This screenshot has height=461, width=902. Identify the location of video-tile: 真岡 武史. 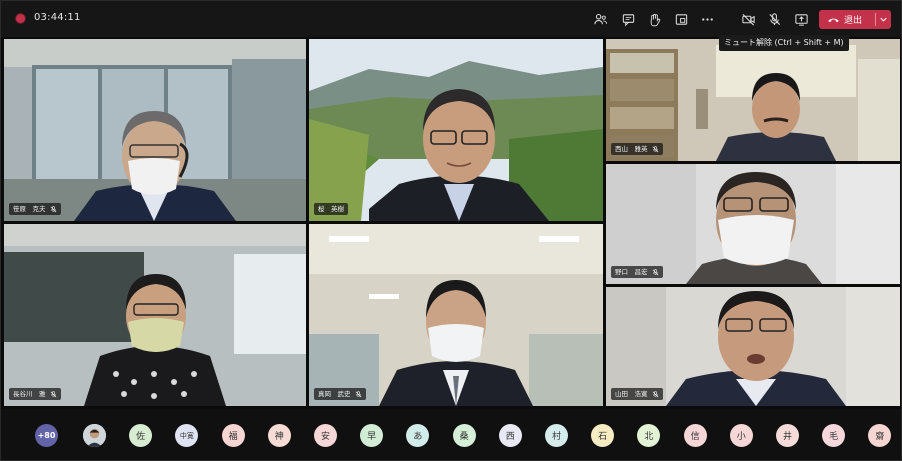
(456, 315).